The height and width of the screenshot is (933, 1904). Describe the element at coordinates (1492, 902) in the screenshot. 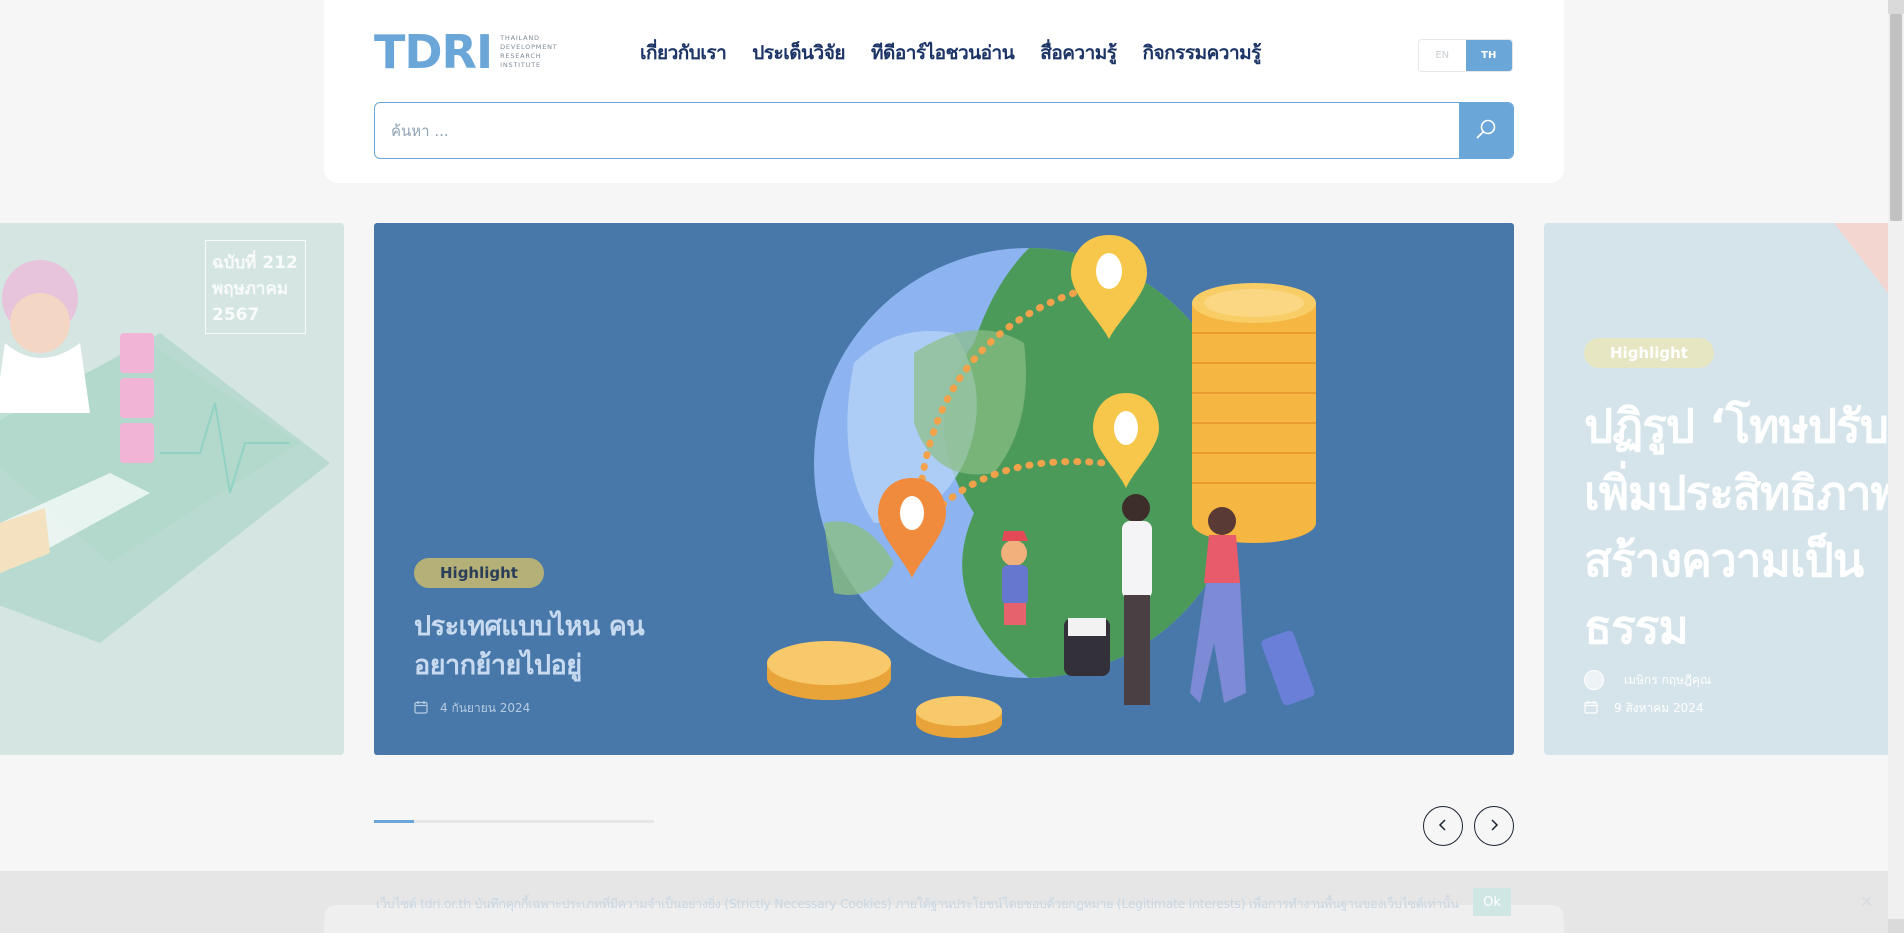

I see `cookie-ok-button: Ok` at that location.